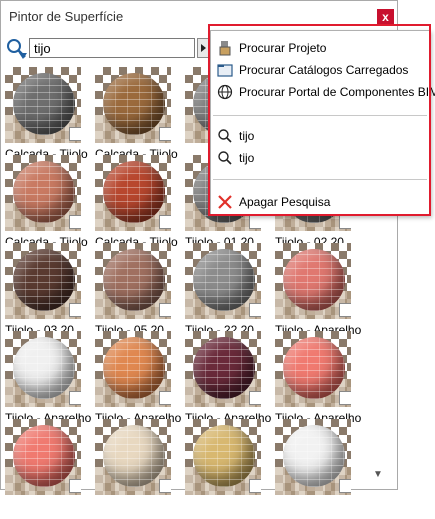 The height and width of the screenshot is (519, 435). I want to click on search-input, so click(112, 48).